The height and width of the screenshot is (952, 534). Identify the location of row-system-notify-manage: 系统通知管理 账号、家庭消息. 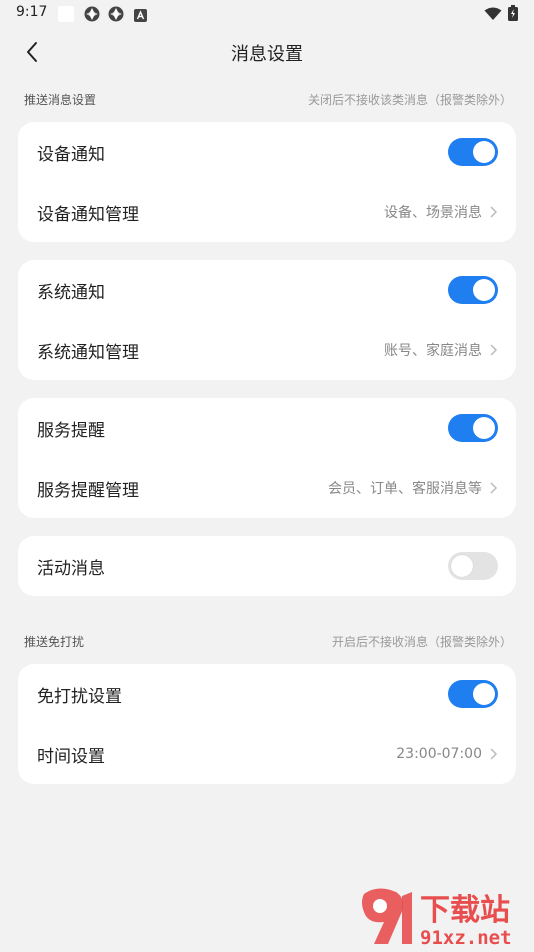
(267, 350).